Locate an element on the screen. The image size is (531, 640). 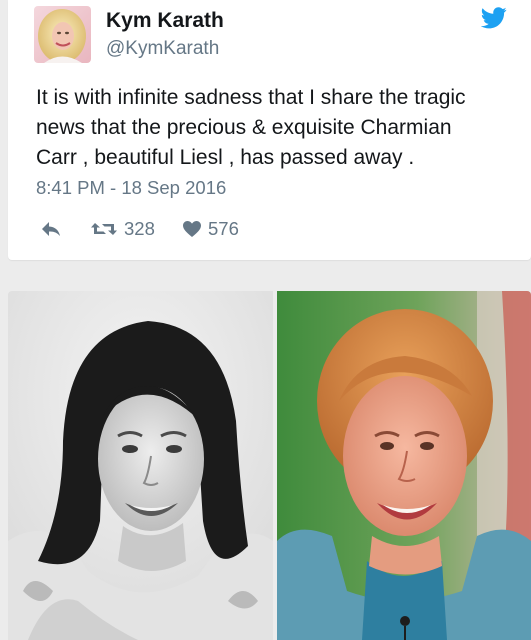
tweet-timestamp: 8:41 PM - 18 Sep 2016 is located at coordinates (131, 188).